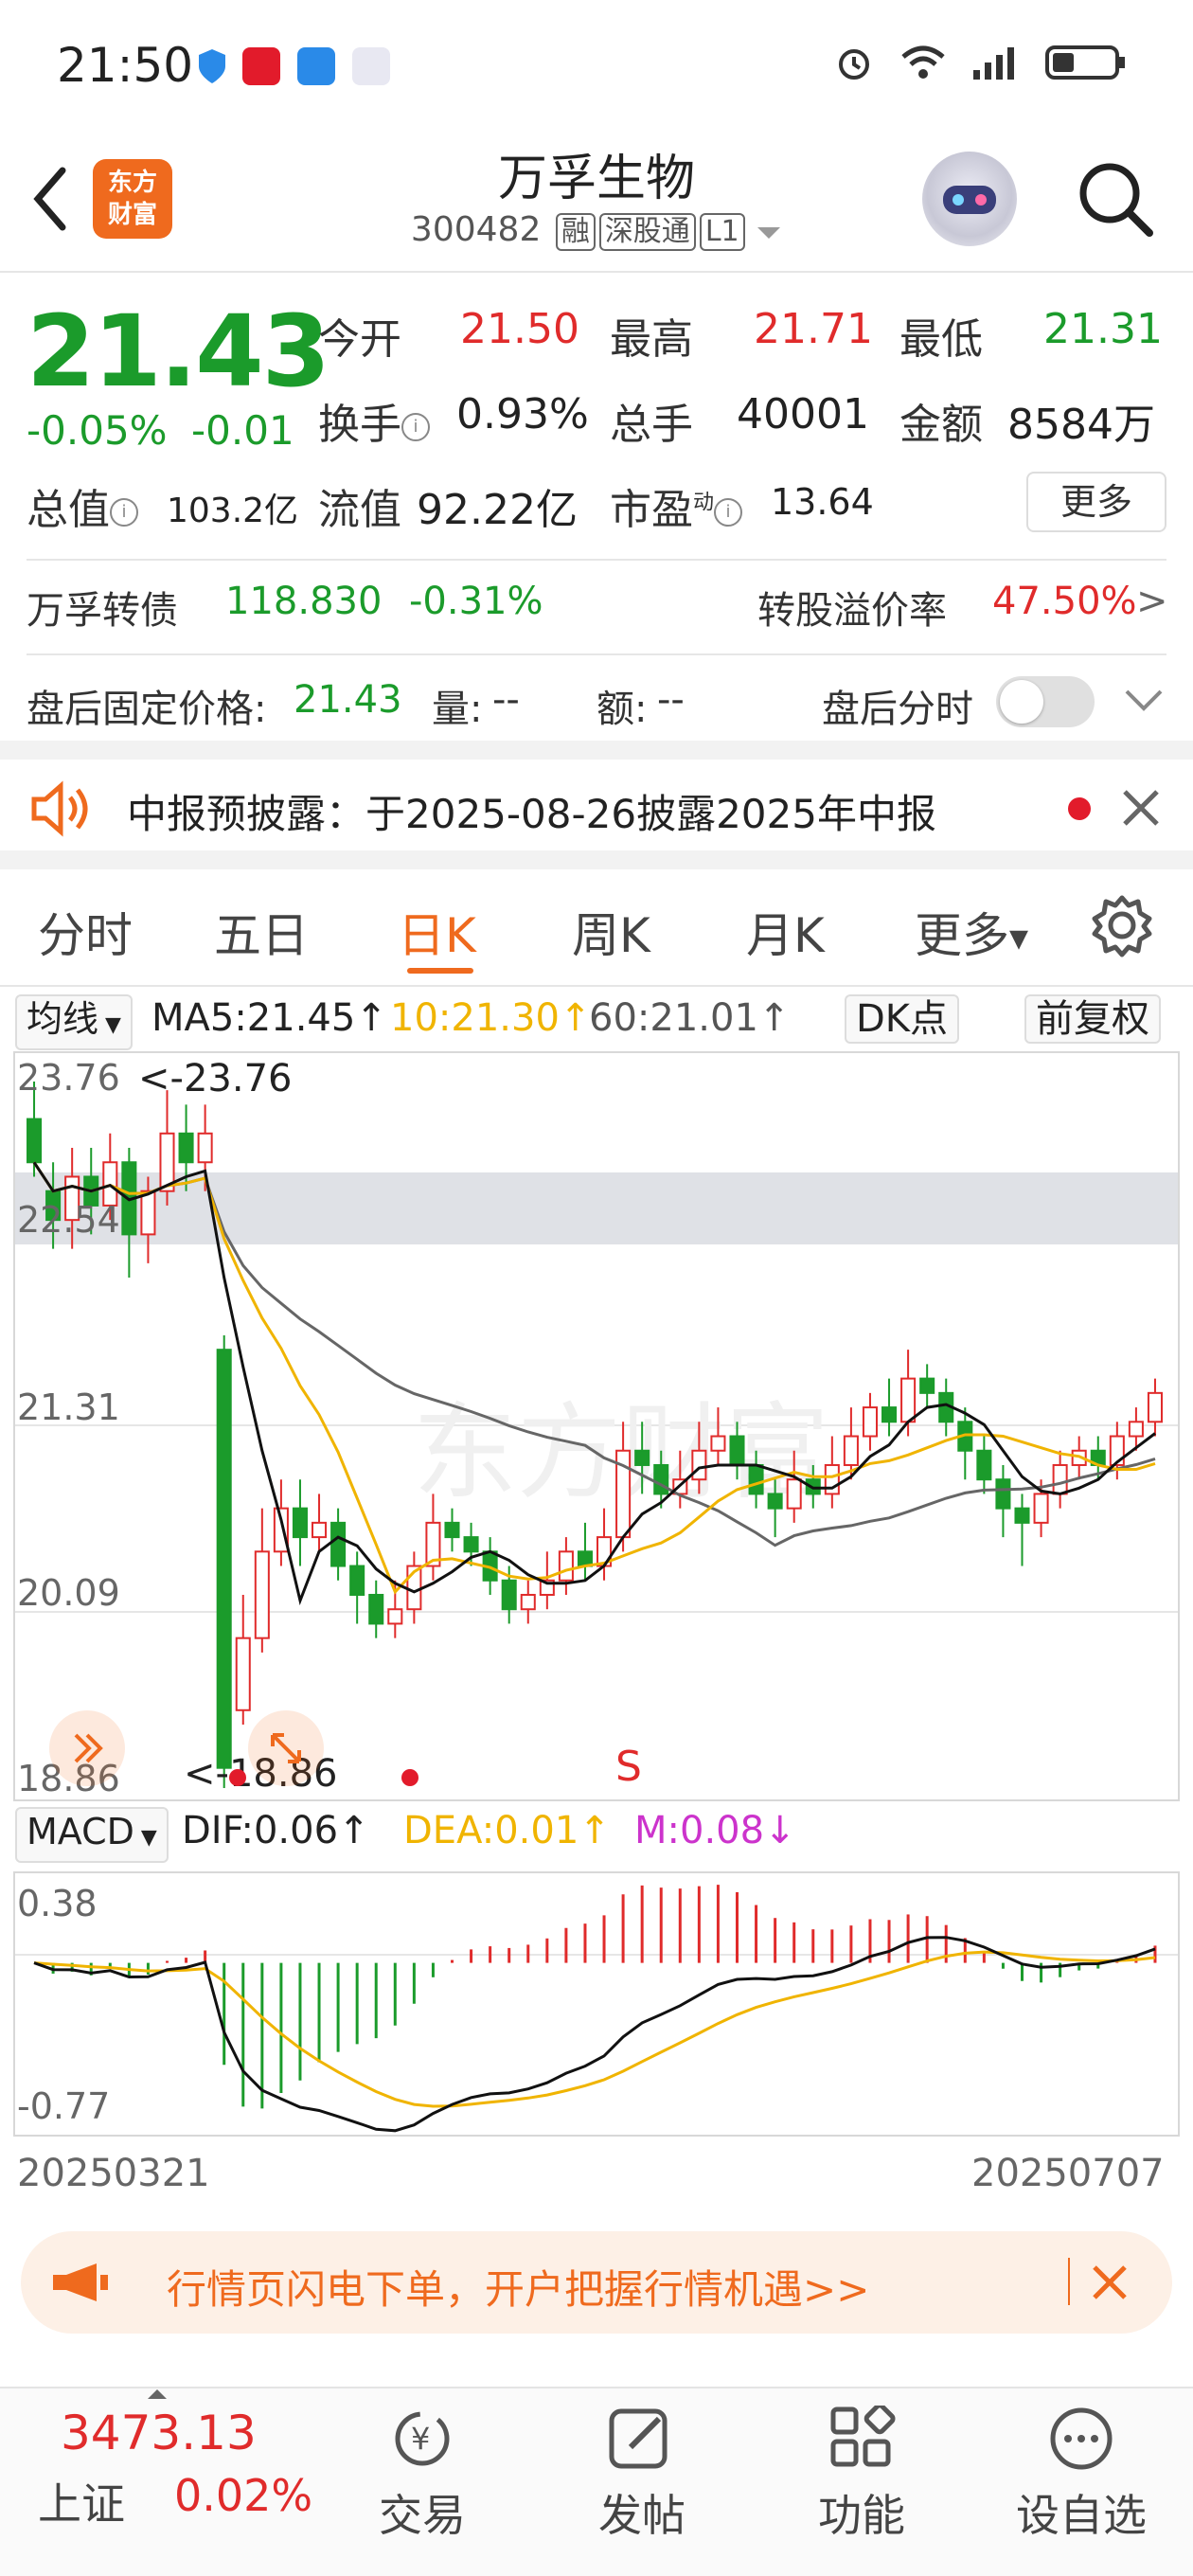  What do you see at coordinates (715, 1830) in the screenshot?
I see `m-value: M:0.08↓` at bounding box center [715, 1830].